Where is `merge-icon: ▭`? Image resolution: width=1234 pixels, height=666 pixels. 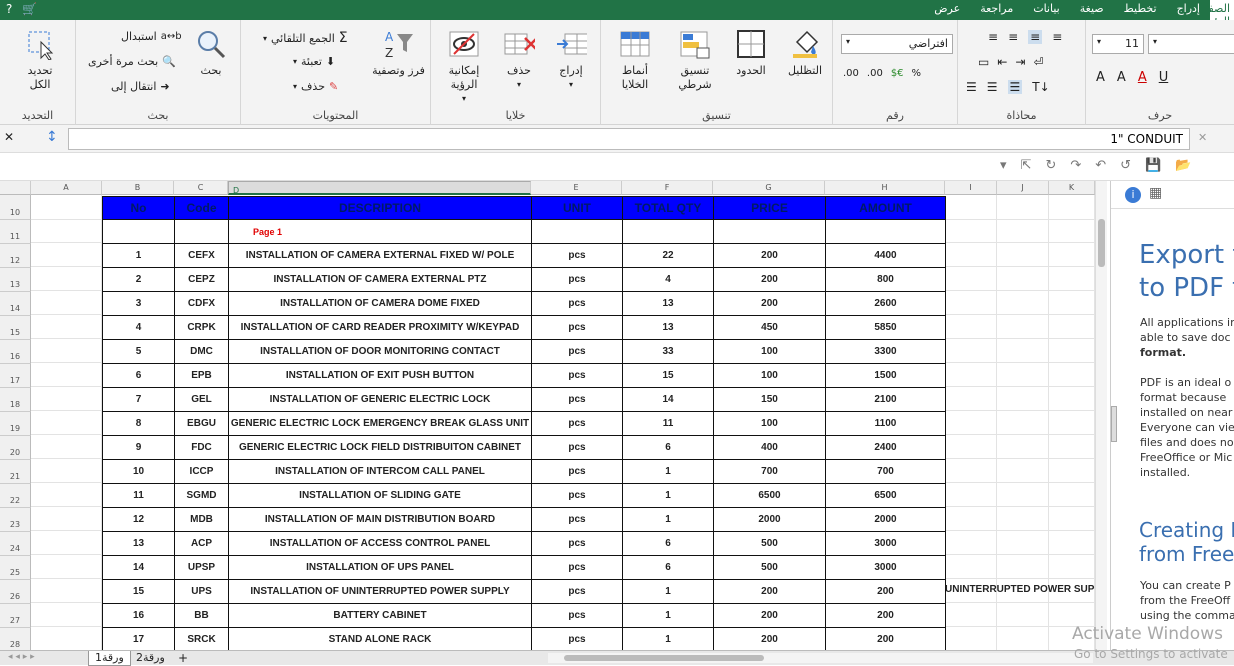
merge-icon: ▭ is located at coordinates (983, 62).